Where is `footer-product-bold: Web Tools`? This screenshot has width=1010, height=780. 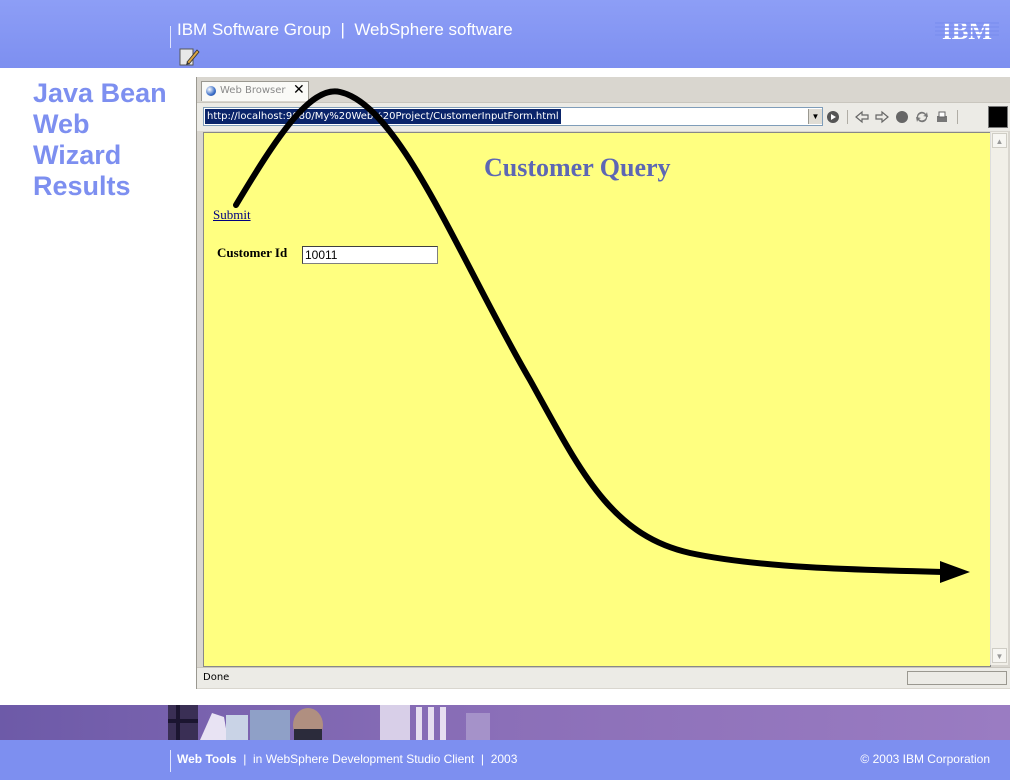
footer-product-bold: Web Tools is located at coordinates (207, 759).